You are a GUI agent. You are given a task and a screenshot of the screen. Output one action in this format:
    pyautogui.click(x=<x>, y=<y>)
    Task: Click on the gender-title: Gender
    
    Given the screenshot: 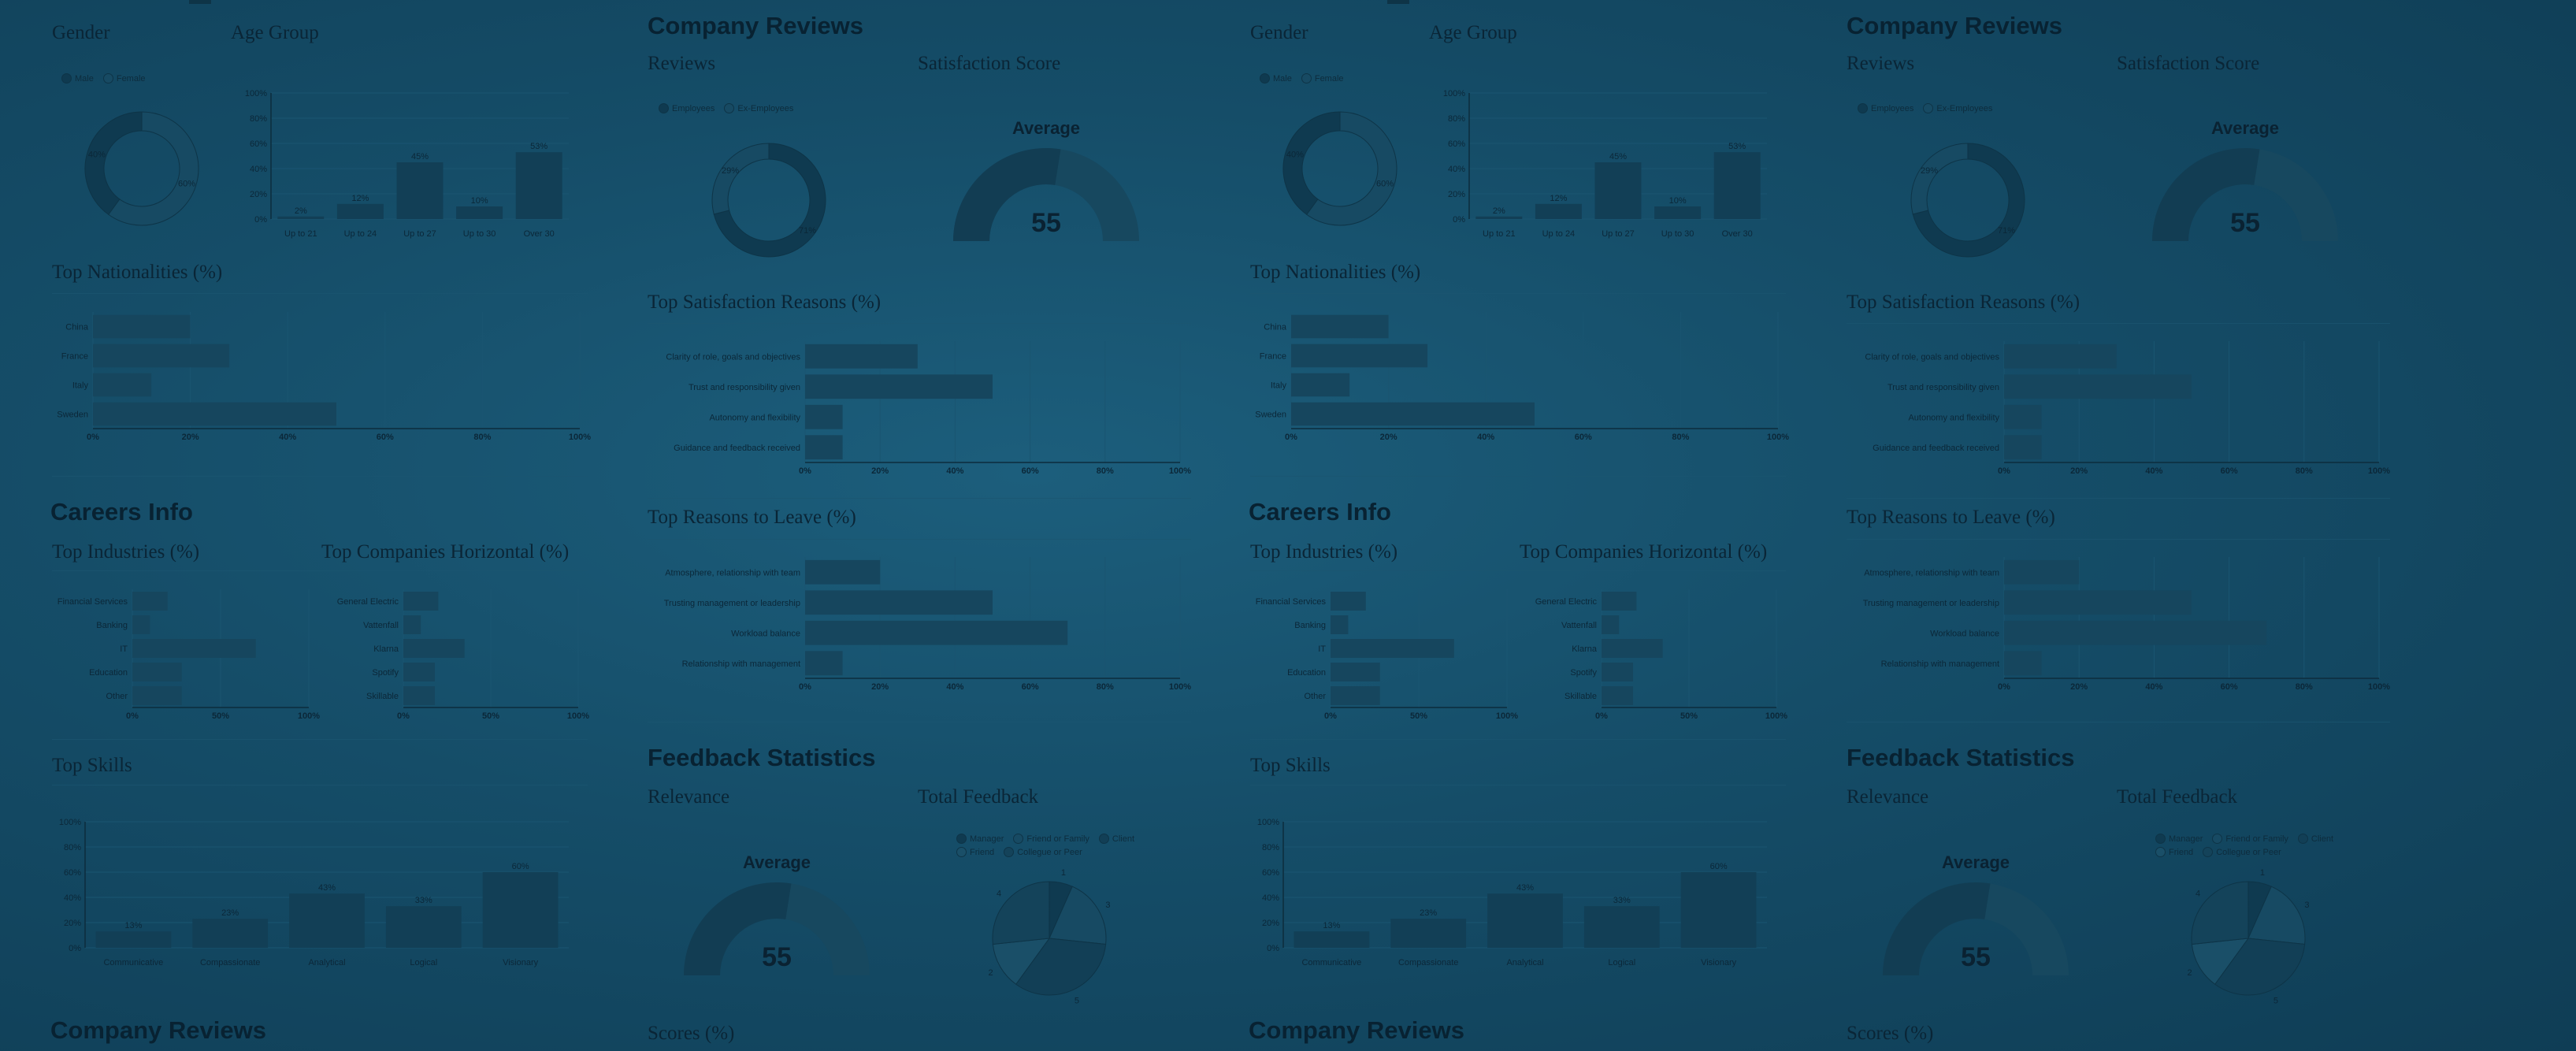 What is the action you would take?
    pyautogui.click(x=1279, y=32)
    